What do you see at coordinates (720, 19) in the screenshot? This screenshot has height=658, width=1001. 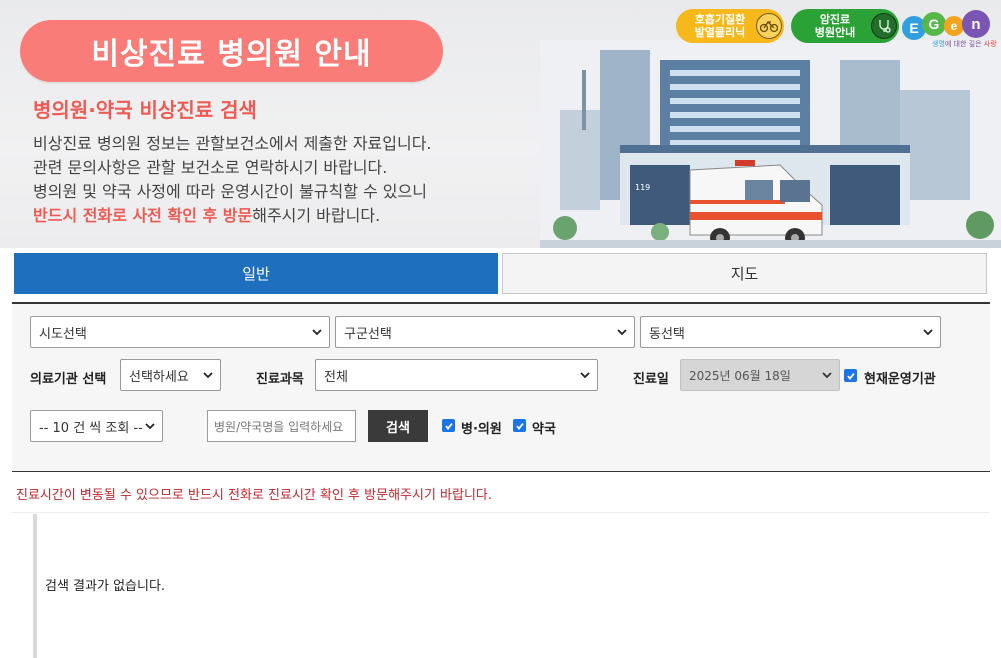 I see `respiratory-label-1: 호흡기질환` at bounding box center [720, 19].